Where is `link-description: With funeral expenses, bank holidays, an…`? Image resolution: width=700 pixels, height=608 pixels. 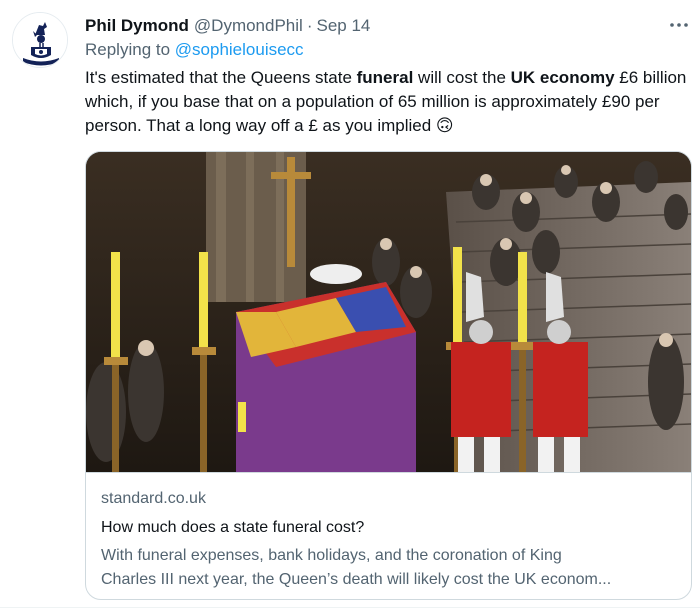 link-description: With funeral expenses, bank holidays, an… is located at coordinates (388, 568).